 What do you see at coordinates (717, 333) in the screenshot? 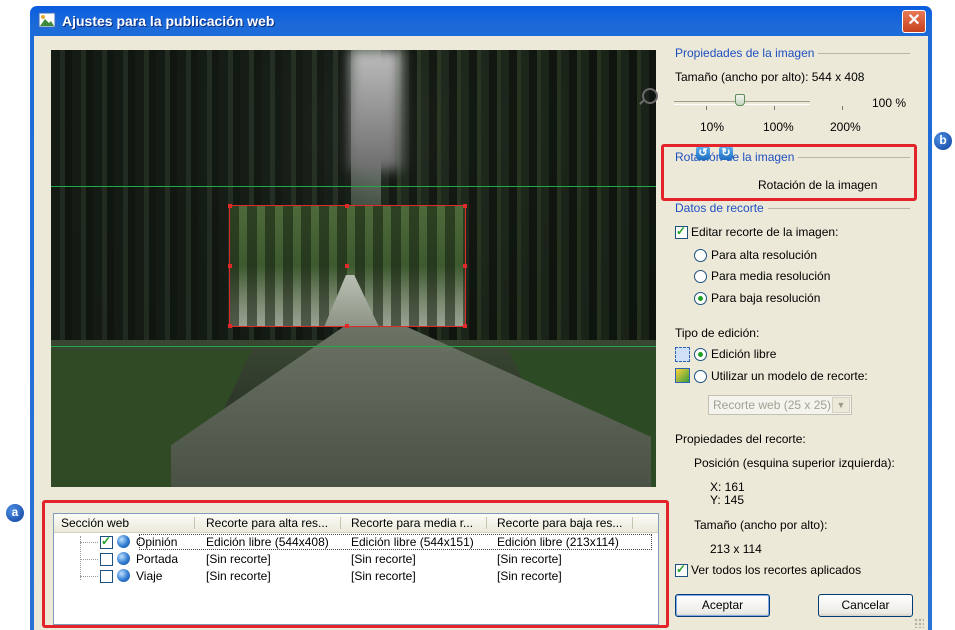
I see `edit-type-label: Tipo de edición:` at bounding box center [717, 333].